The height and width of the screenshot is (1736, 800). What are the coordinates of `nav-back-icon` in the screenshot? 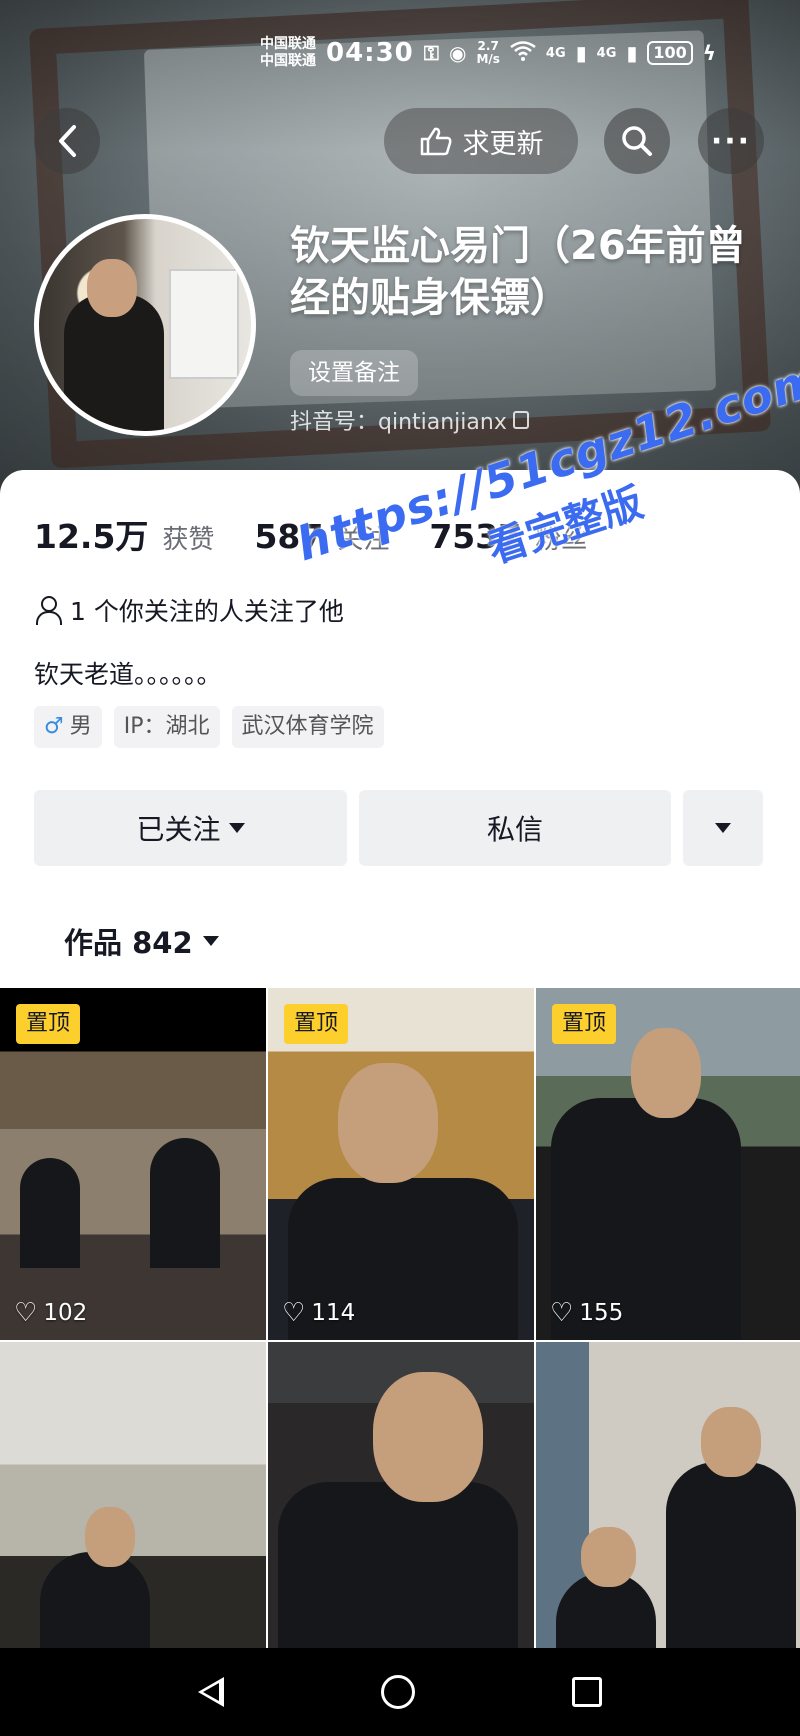 It's located at (211, 1692).